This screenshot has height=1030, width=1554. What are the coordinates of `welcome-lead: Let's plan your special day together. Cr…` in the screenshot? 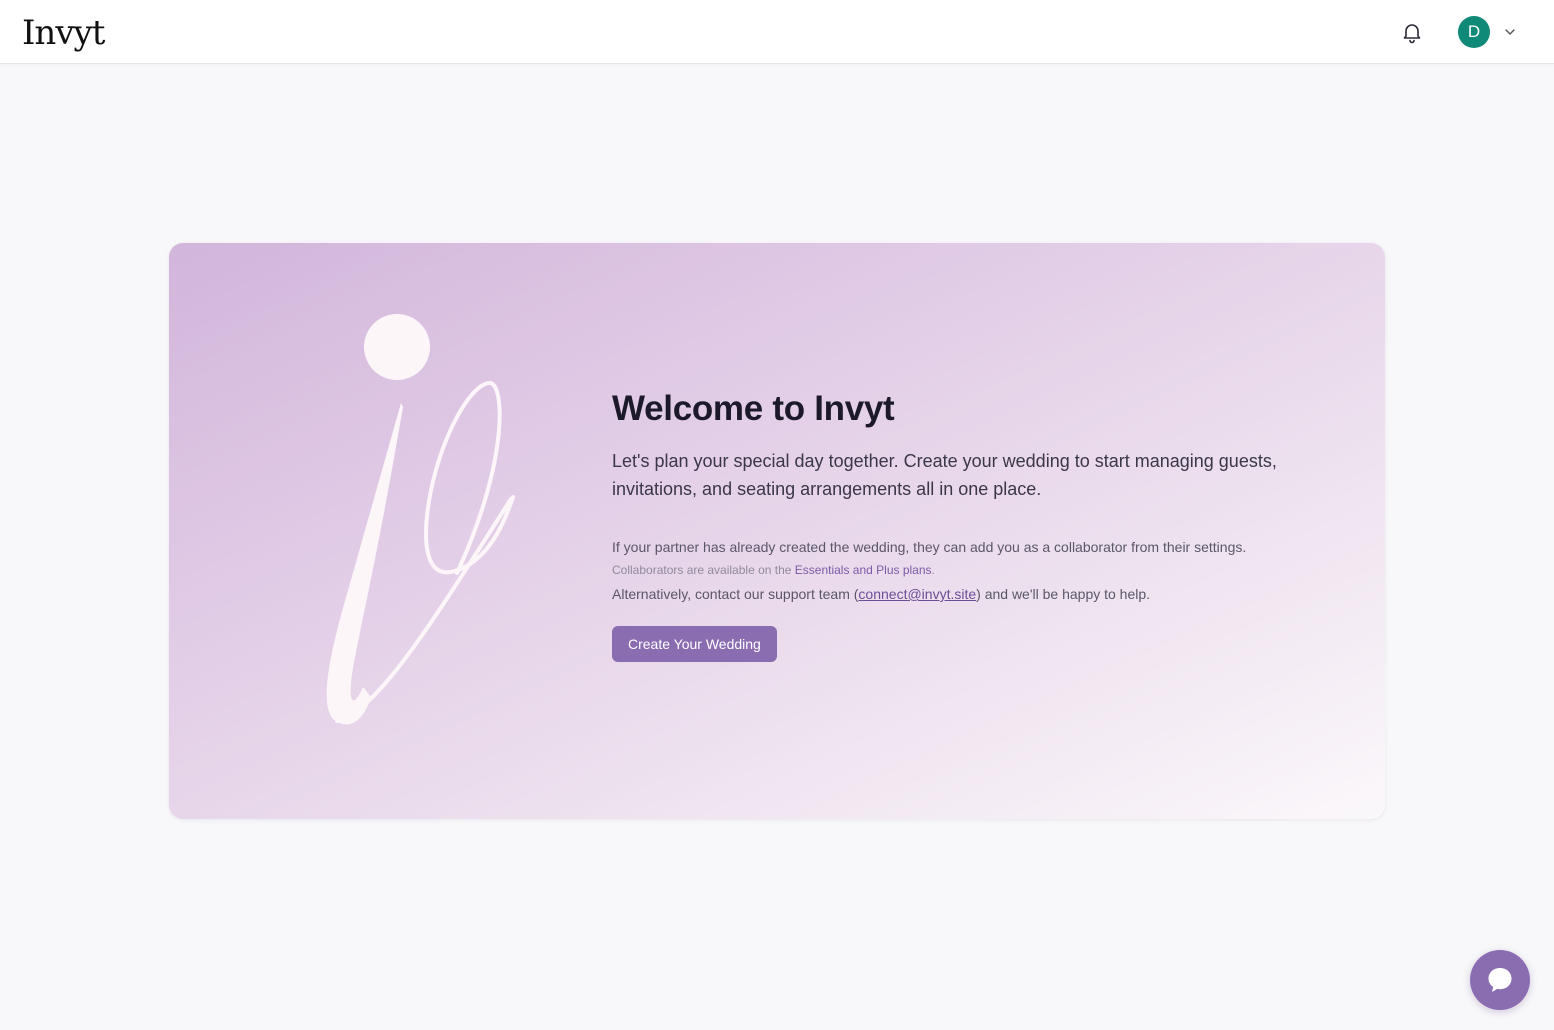 It's located at (944, 475).